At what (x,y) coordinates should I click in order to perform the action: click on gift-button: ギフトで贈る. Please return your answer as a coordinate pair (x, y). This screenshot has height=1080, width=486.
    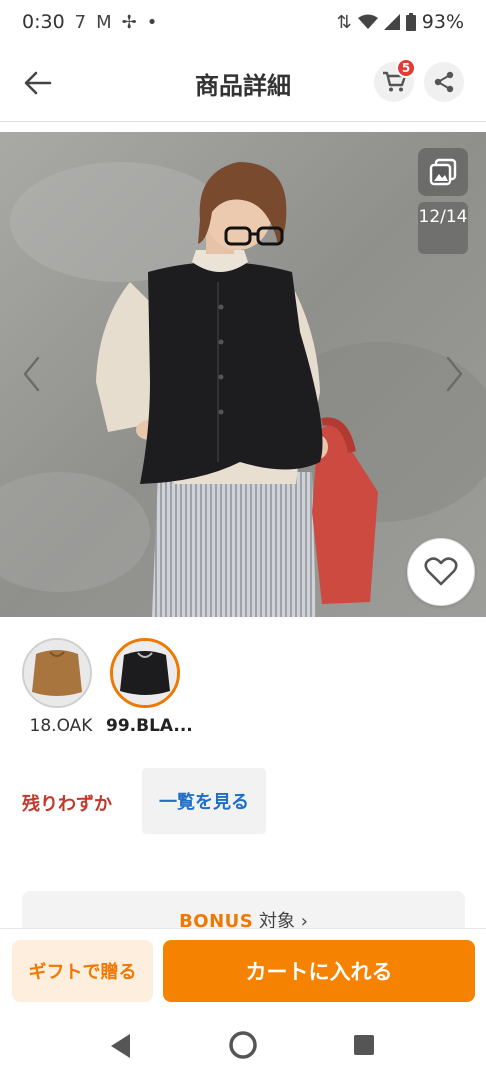
    Looking at the image, I should click on (82, 971).